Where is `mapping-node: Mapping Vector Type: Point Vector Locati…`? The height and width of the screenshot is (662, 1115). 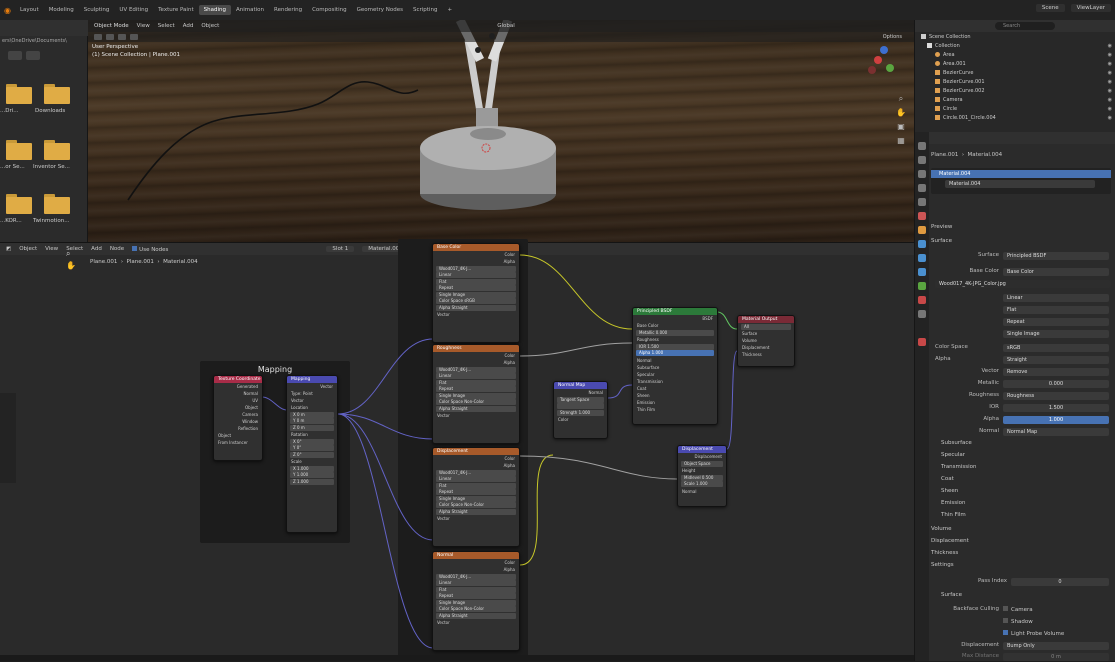 mapping-node: Mapping Vector Type: Point Vector Locati… is located at coordinates (312, 454).